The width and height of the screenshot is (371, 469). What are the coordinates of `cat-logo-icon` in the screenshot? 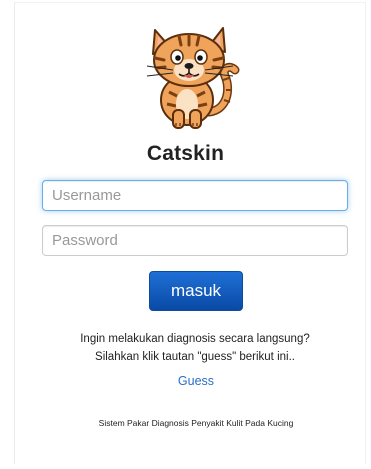 It's located at (193, 78).